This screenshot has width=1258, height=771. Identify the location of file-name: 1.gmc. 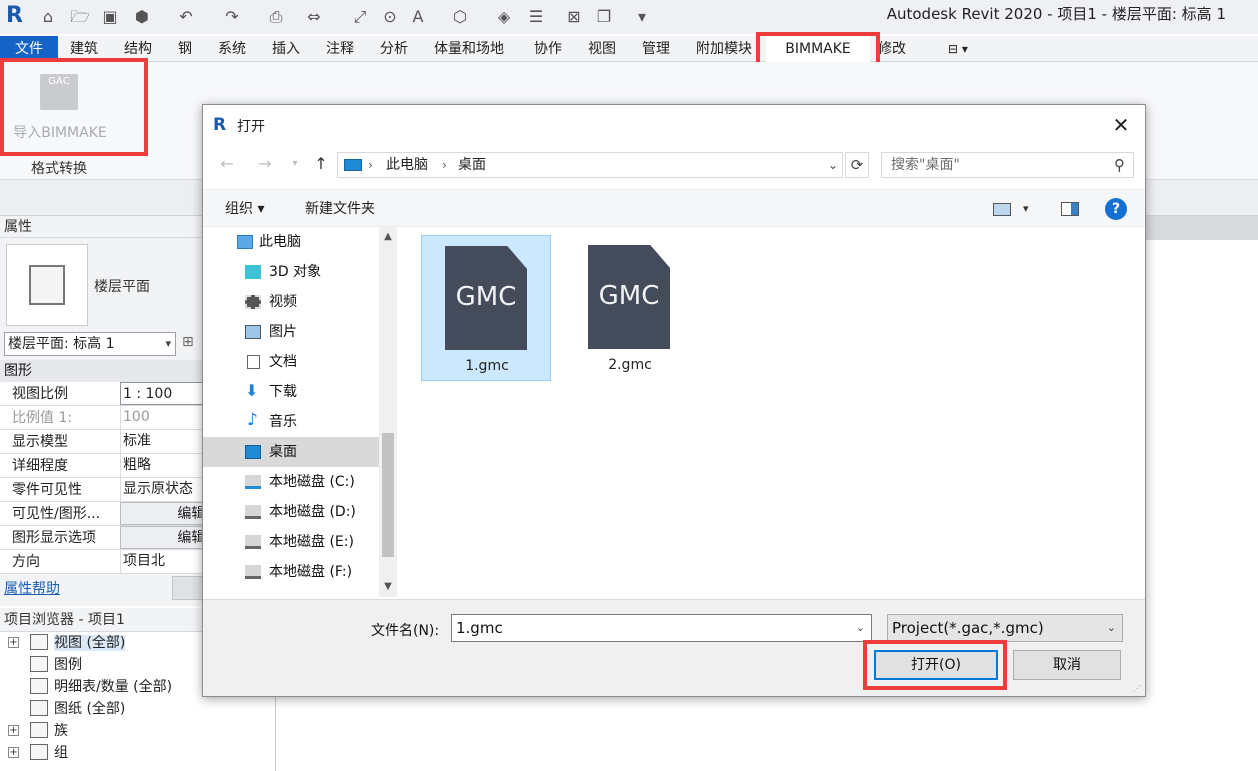
(487, 366).